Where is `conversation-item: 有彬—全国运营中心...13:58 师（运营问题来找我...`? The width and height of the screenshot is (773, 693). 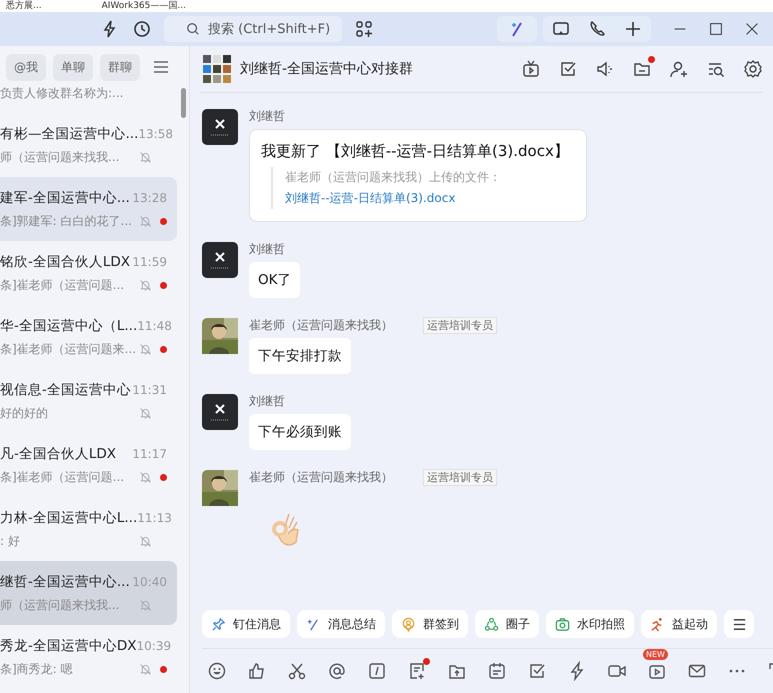
conversation-item: 有彬—全国运营中心...13:58 师（运营问题来找我... is located at coordinates (88, 145).